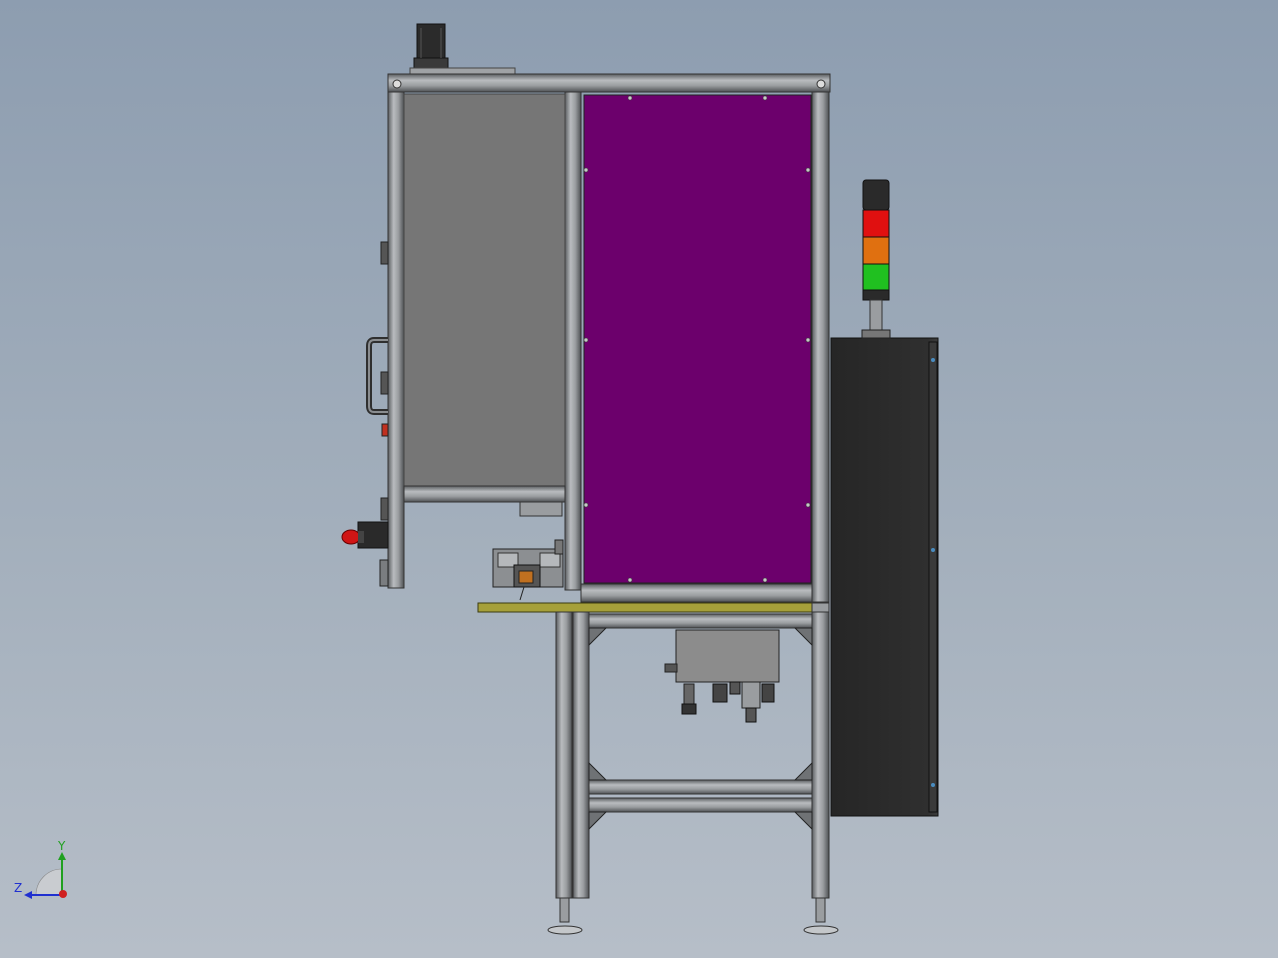  I want to click on purple-guard-panel, so click(697, 339).